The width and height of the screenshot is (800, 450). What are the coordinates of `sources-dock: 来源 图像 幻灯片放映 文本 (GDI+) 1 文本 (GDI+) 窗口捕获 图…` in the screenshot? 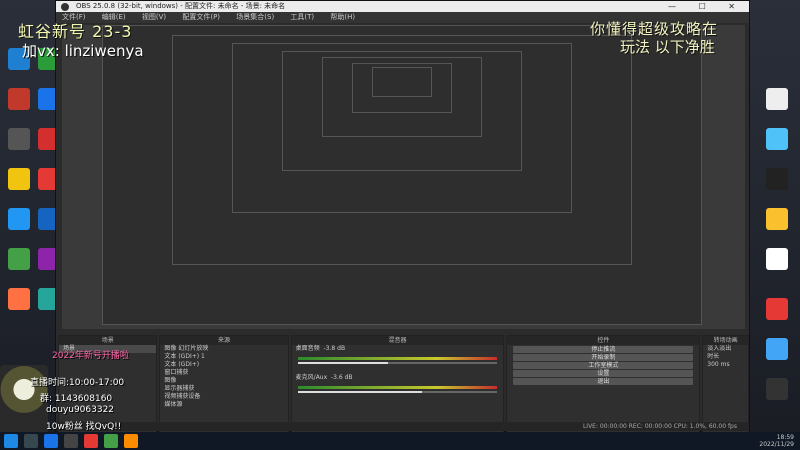 It's located at (224, 384).